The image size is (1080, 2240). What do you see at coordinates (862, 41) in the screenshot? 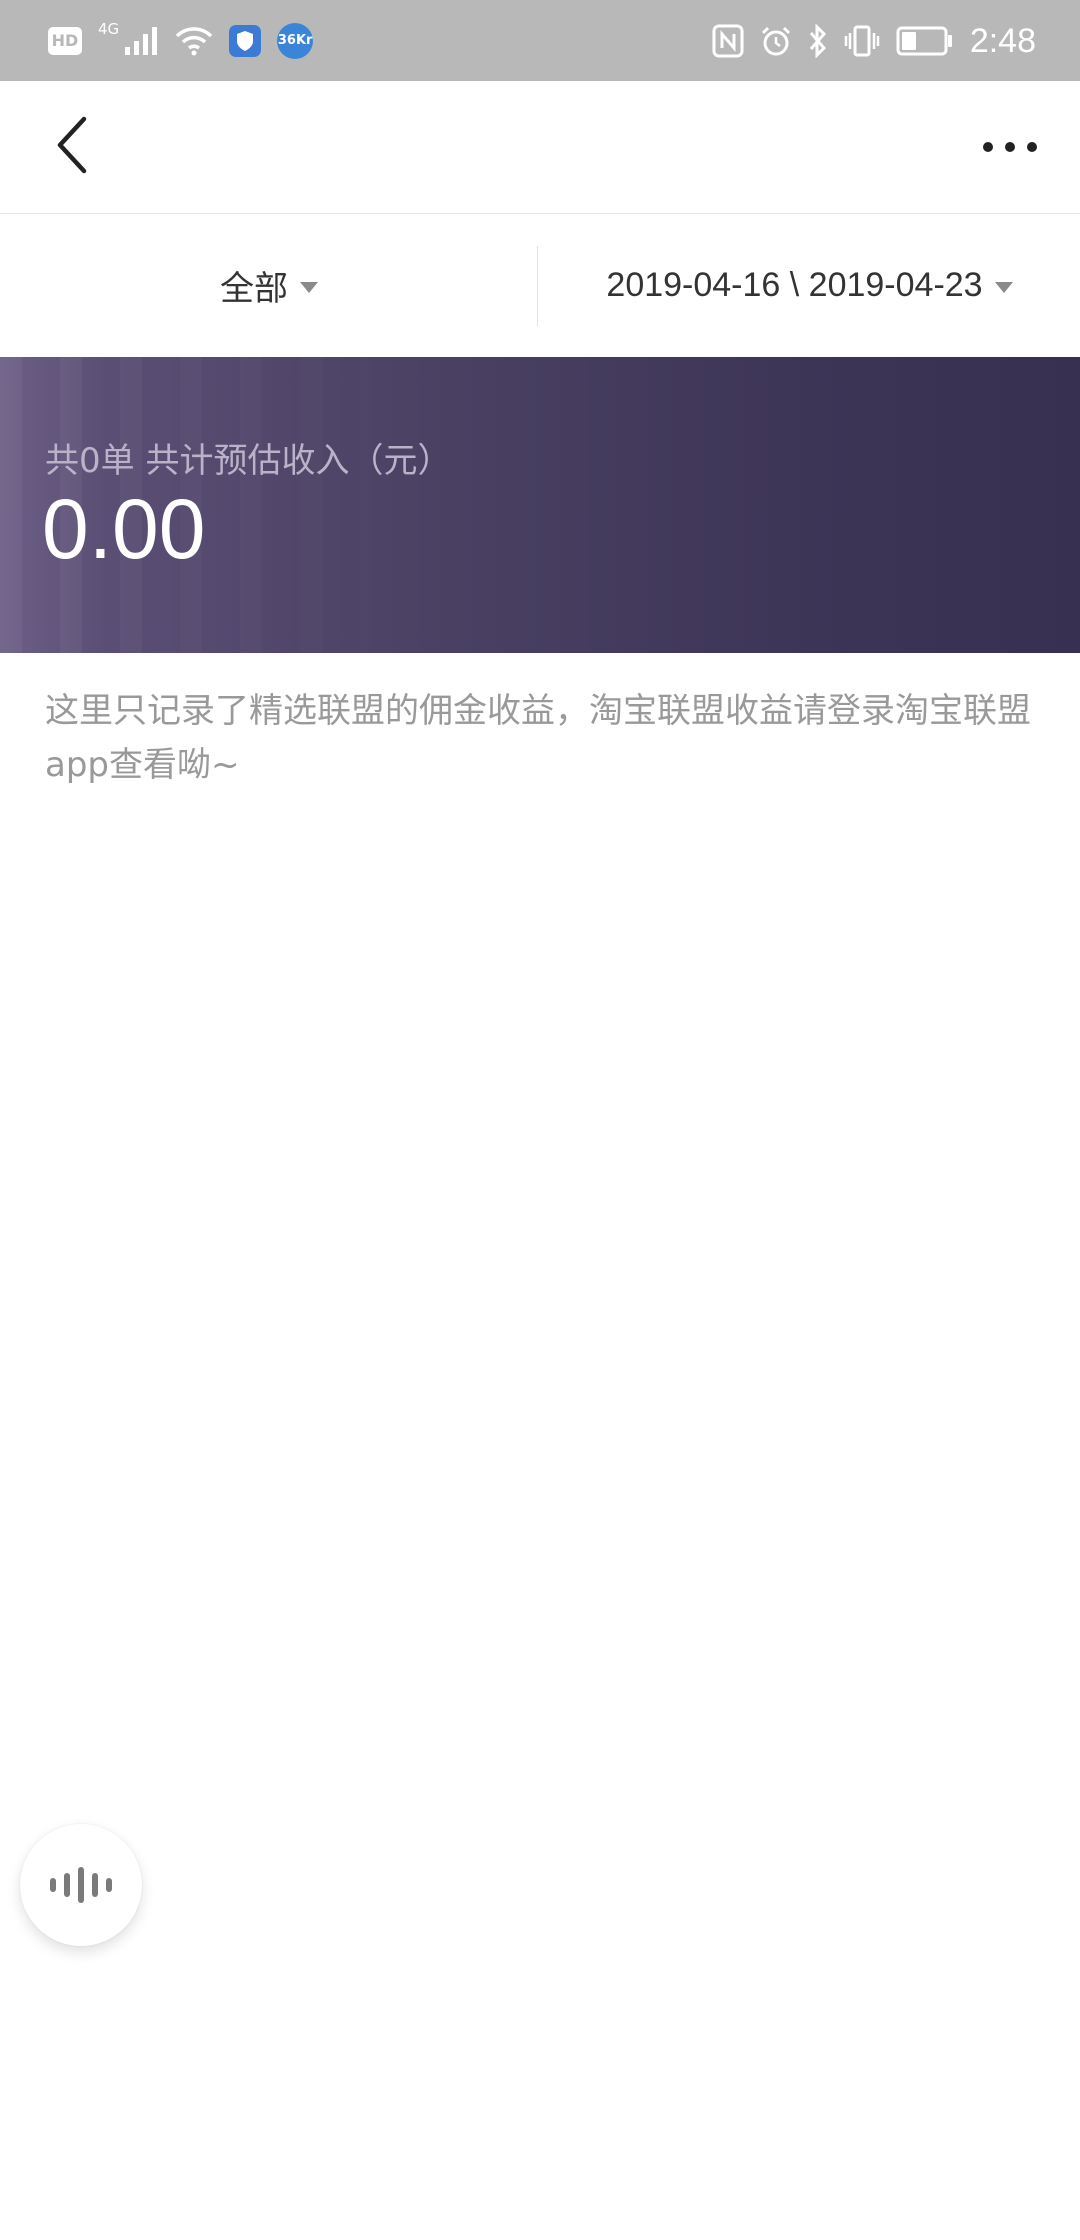
I see `vibrate-icon` at bounding box center [862, 41].